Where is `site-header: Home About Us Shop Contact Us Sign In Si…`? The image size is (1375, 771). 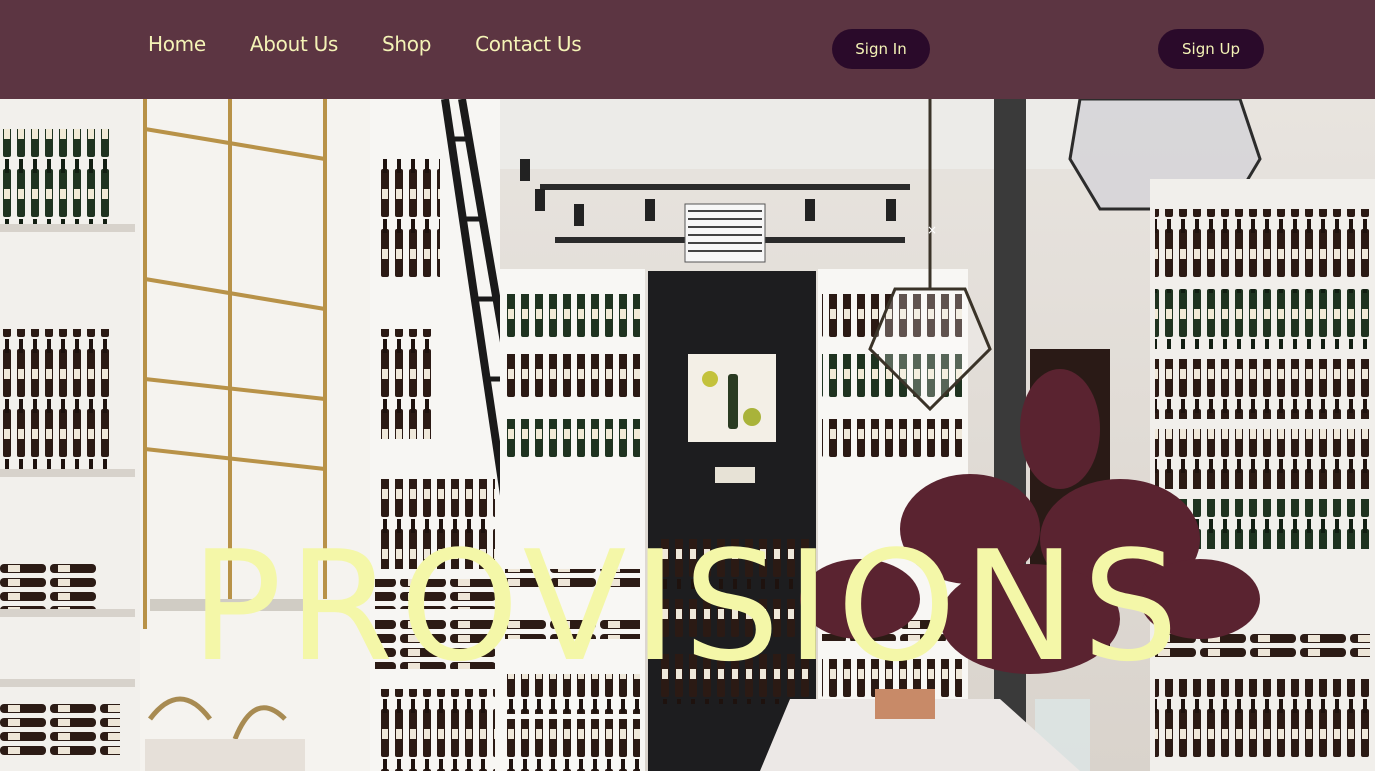 site-header: Home About Us Shop Contact Us Sign In Si… is located at coordinates (687, 49).